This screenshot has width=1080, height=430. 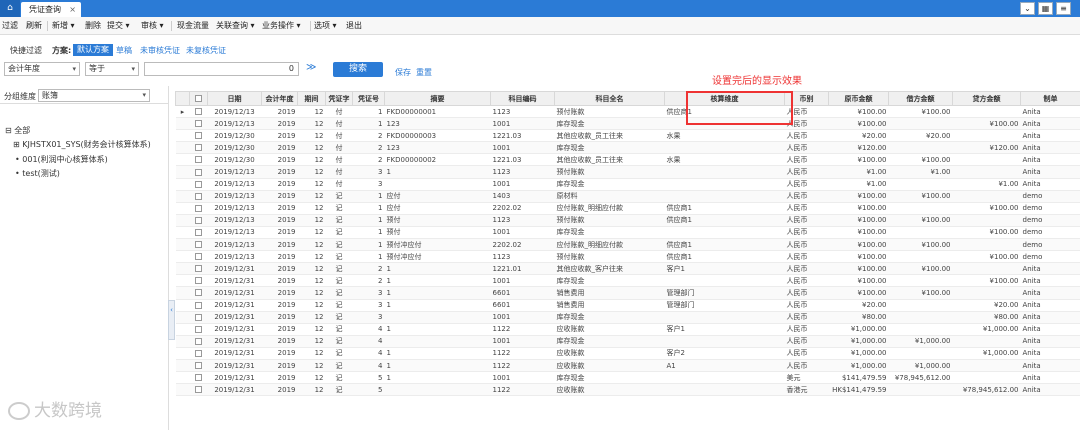 I want to click on close-icon: ×, so click(x=72, y=9).